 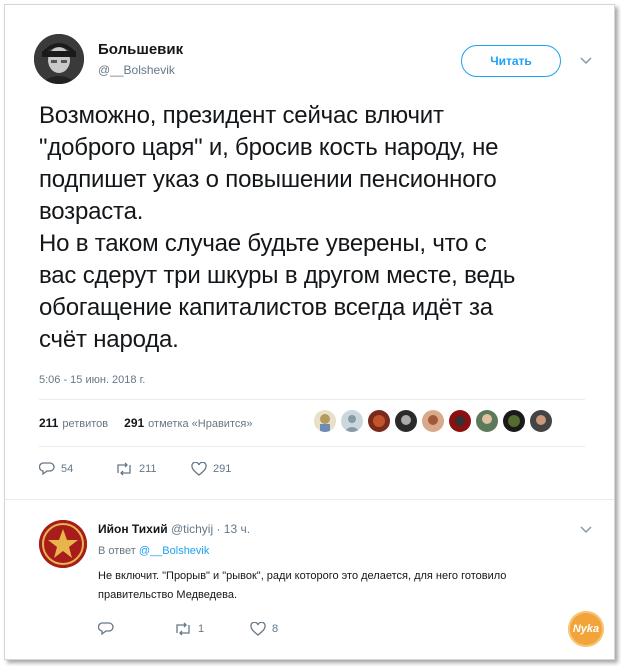 What do you see at coordinates (136, 629) in the screenshot?
I see `reply-action` at bounding box center [136, 629].